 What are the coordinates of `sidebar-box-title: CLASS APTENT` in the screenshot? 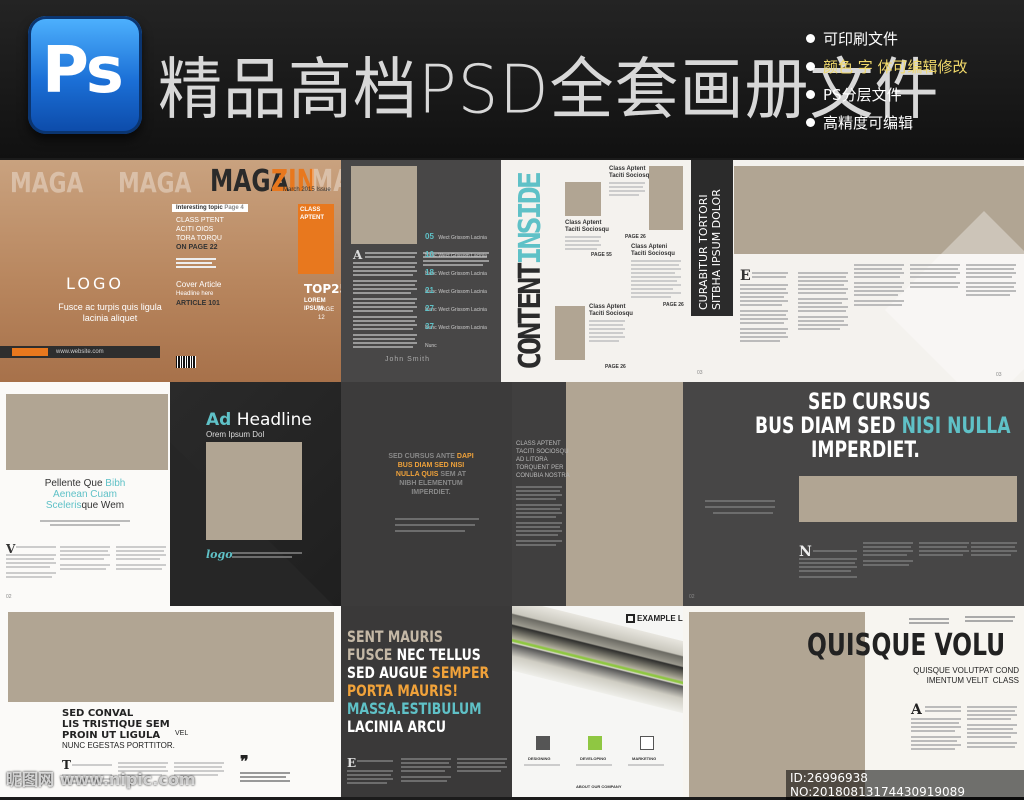 It's located at (312, 214).